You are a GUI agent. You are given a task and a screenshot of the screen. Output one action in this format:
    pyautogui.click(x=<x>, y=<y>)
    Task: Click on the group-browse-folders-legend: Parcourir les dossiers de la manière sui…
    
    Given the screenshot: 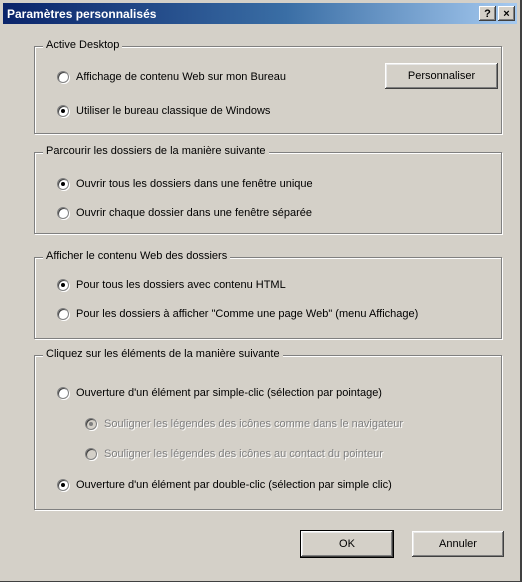 What is the action you would take?
    pyautogui.click(x=156, y=151)
    